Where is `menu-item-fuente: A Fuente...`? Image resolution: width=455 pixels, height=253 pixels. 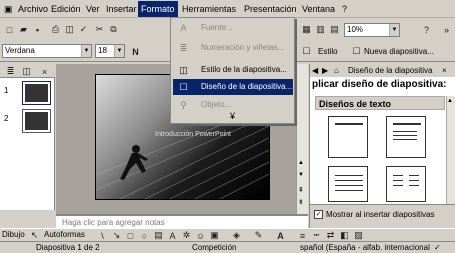
menu-item-fuente: A Fuente... is located at coordinates (233, 28).